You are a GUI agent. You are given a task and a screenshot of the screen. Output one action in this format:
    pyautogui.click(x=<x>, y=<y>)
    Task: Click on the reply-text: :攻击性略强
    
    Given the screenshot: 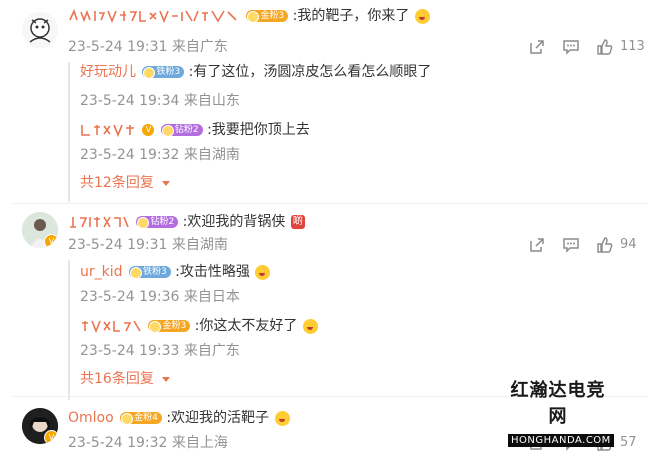 What is the action you would take?
    pyautogui.click(x=212, y=272)
    